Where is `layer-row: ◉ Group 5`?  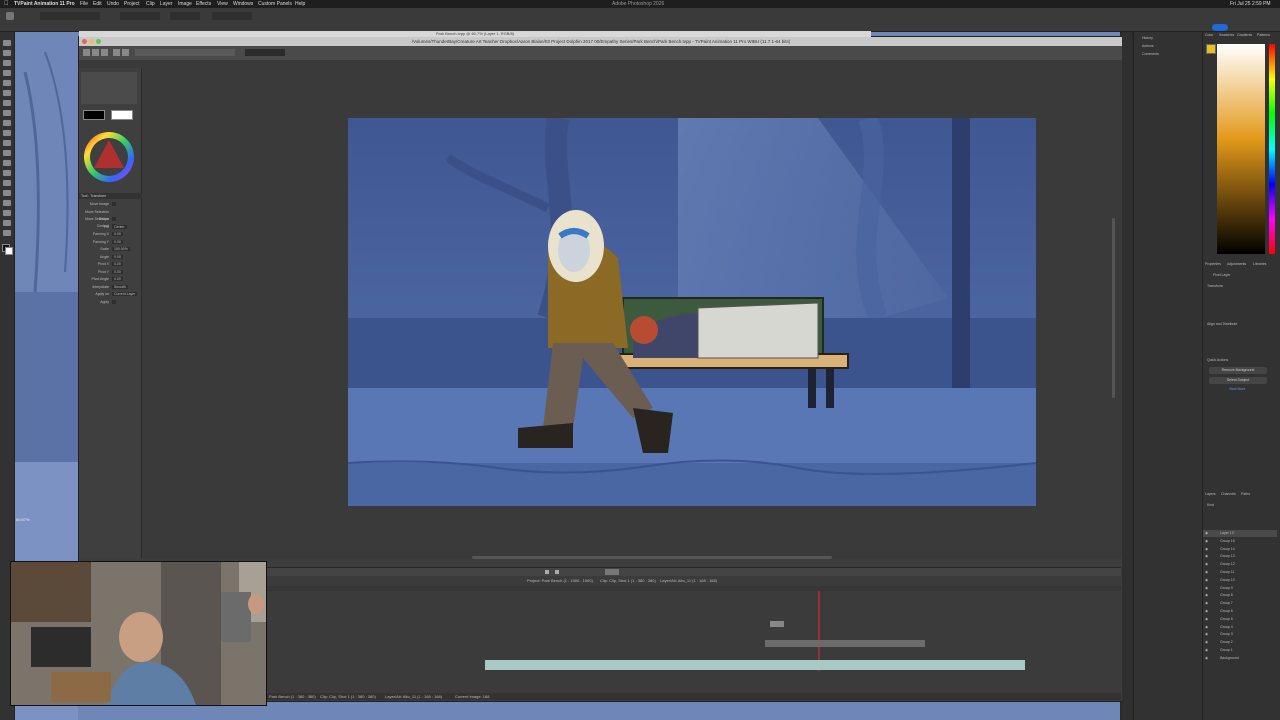 layer-row: ◉ Group 5 is located at coordinates (1240, 619).